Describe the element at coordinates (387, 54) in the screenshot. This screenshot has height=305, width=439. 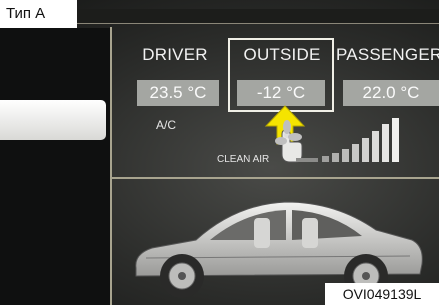
I see `passenger-title: PASSENGER` at that location.